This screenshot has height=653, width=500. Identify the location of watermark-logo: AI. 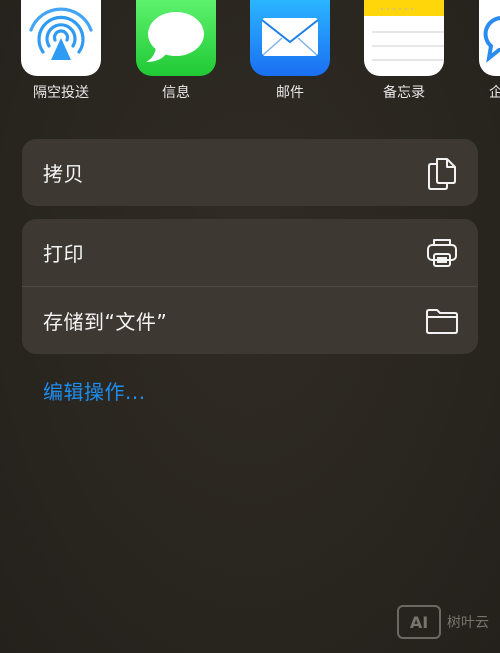
(419, 622).